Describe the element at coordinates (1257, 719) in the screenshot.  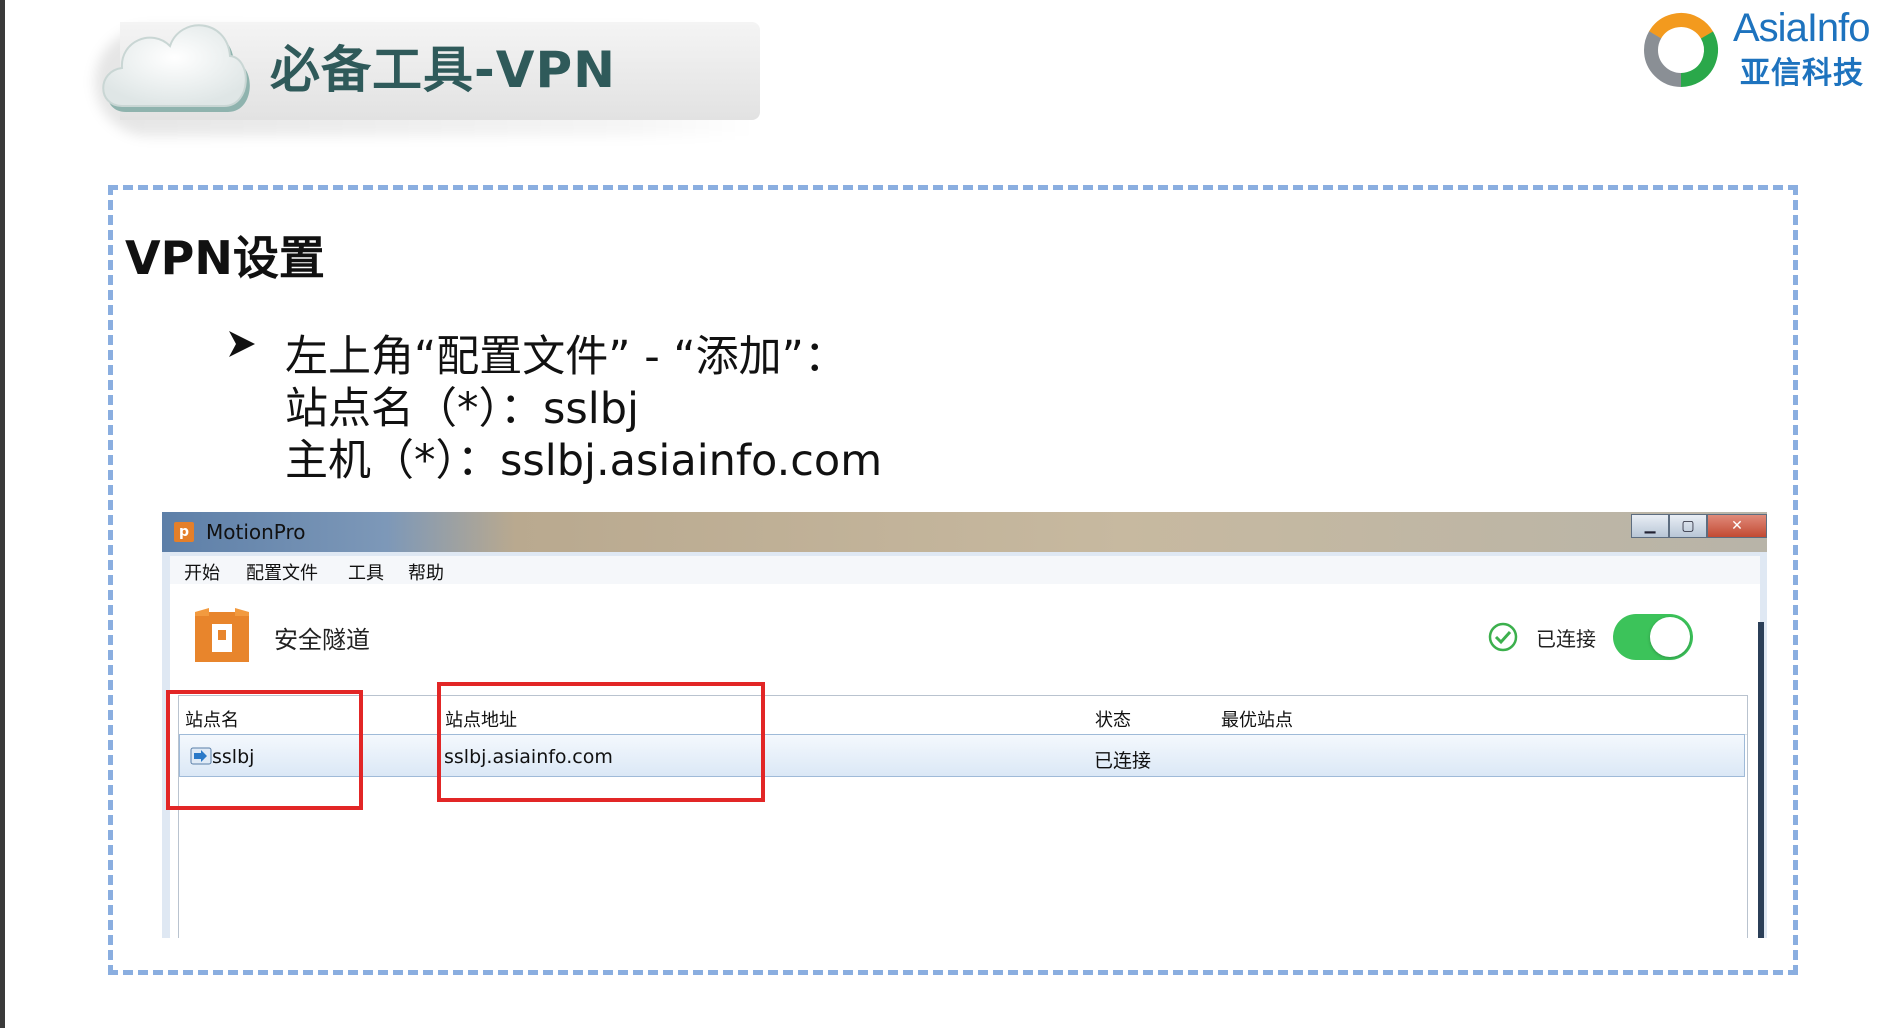
I see `col-best-site: 最优站点` at that location.